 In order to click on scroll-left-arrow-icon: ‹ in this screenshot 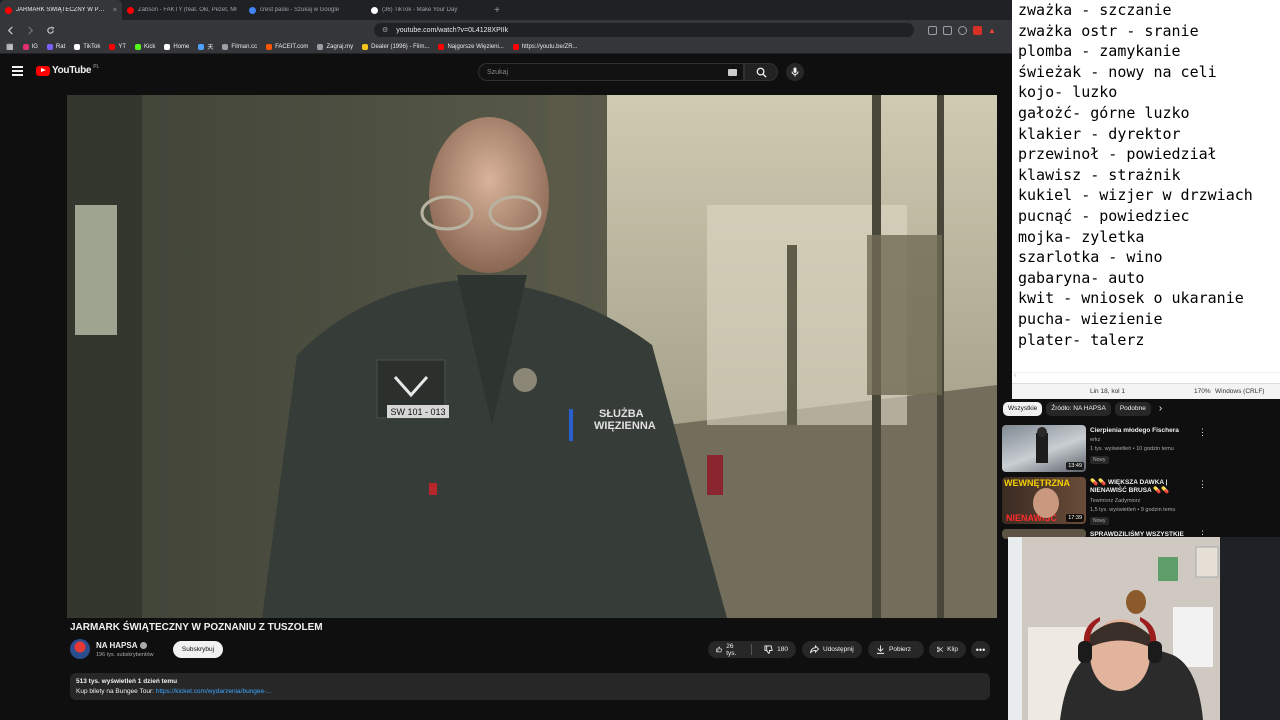, I will do `click(1015, 376)`.